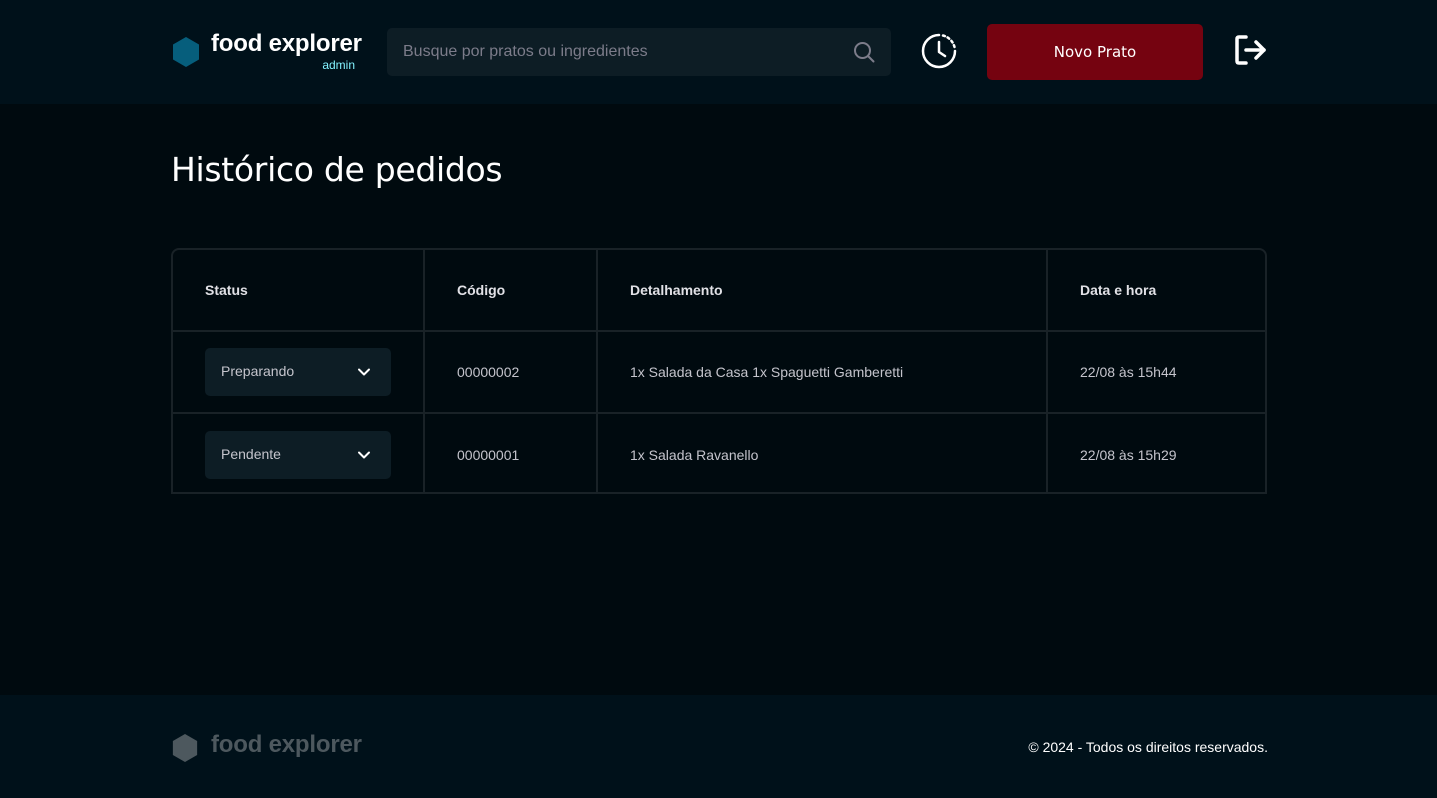  What do you see at coordinates (511, 452) in the screenshot?
I see `order-code: 00000001` at bounding box center [511, 452].